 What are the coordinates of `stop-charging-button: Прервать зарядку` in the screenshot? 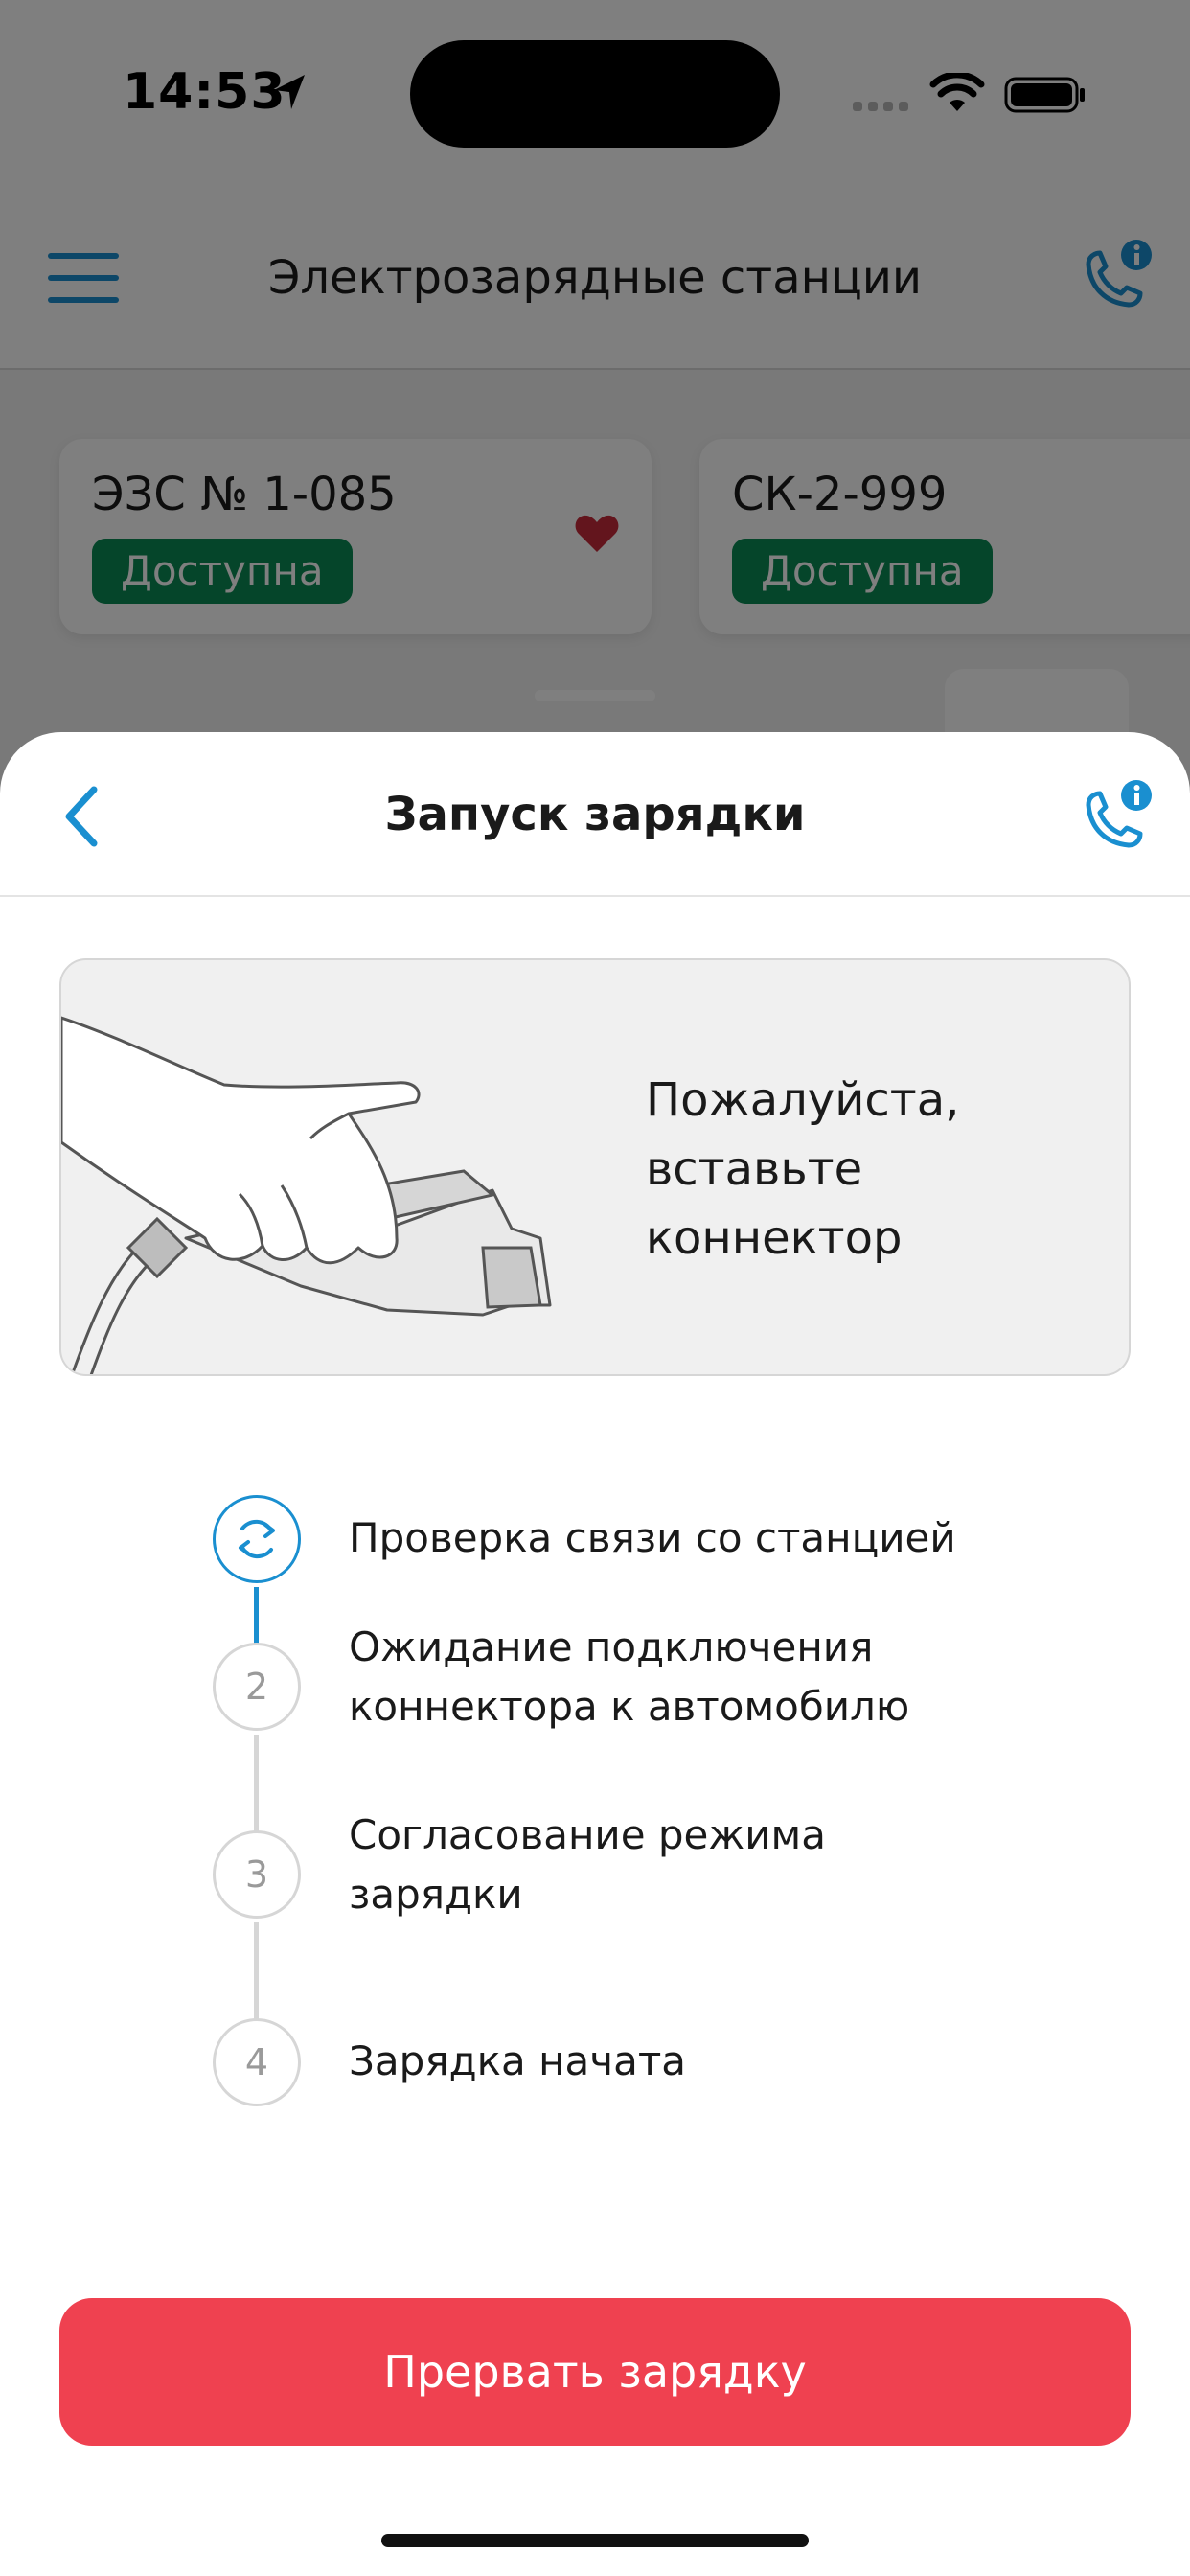 It's located at (595, 2372).